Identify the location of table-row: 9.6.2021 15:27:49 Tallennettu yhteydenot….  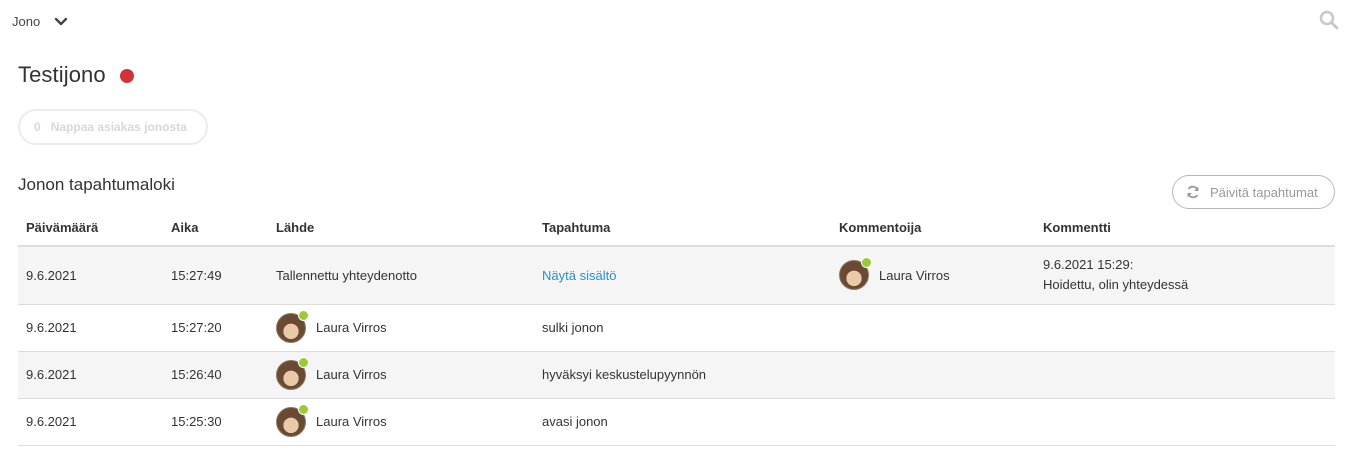
(676, 275).